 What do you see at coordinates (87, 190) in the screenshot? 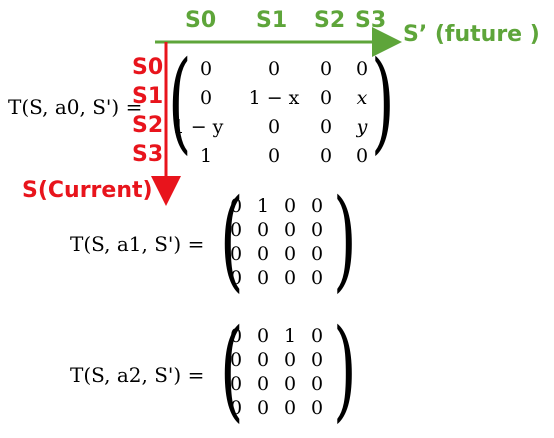
I see `current-axis-title: S(Current)` at bounding box center [87, 190].